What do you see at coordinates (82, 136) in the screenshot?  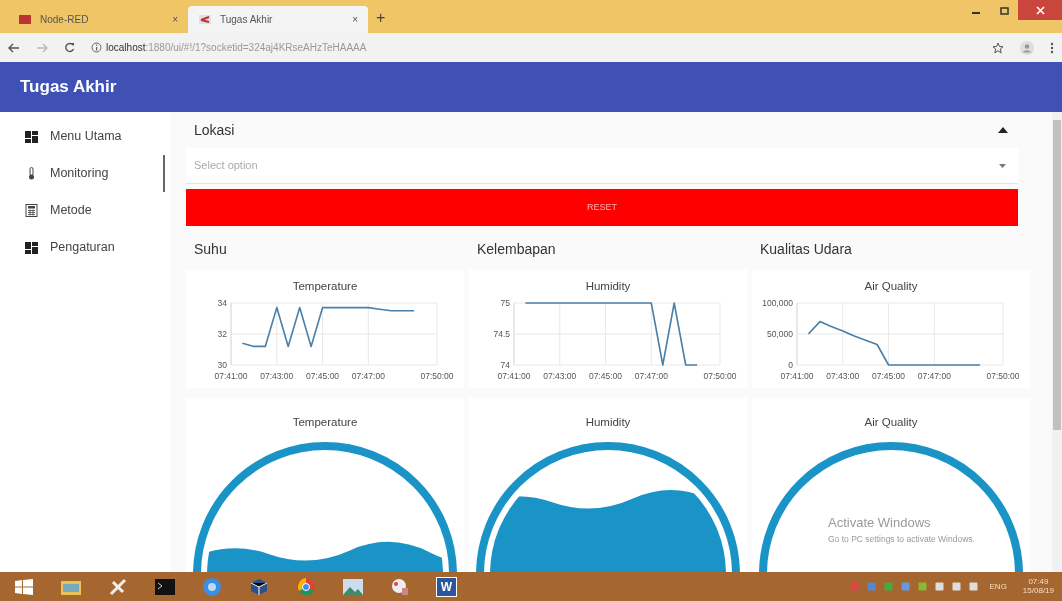 I see `sidebar-item: Menu Utama` at bounding box center [82, 136].